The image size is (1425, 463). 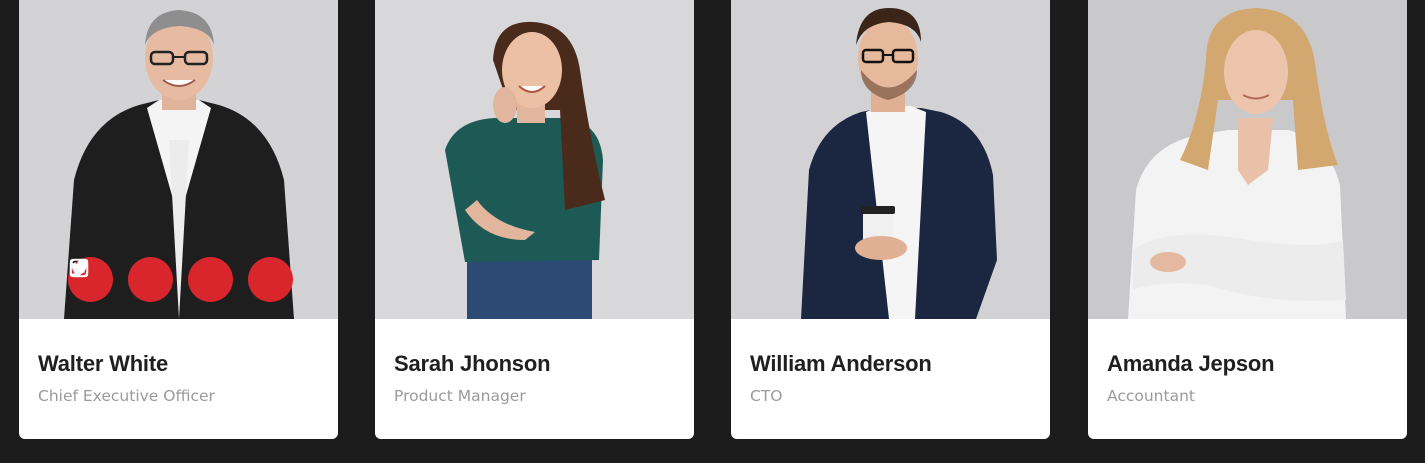 I want to click on member-info: Amanda Jepson Accountant, so click(x=1252, y=378).